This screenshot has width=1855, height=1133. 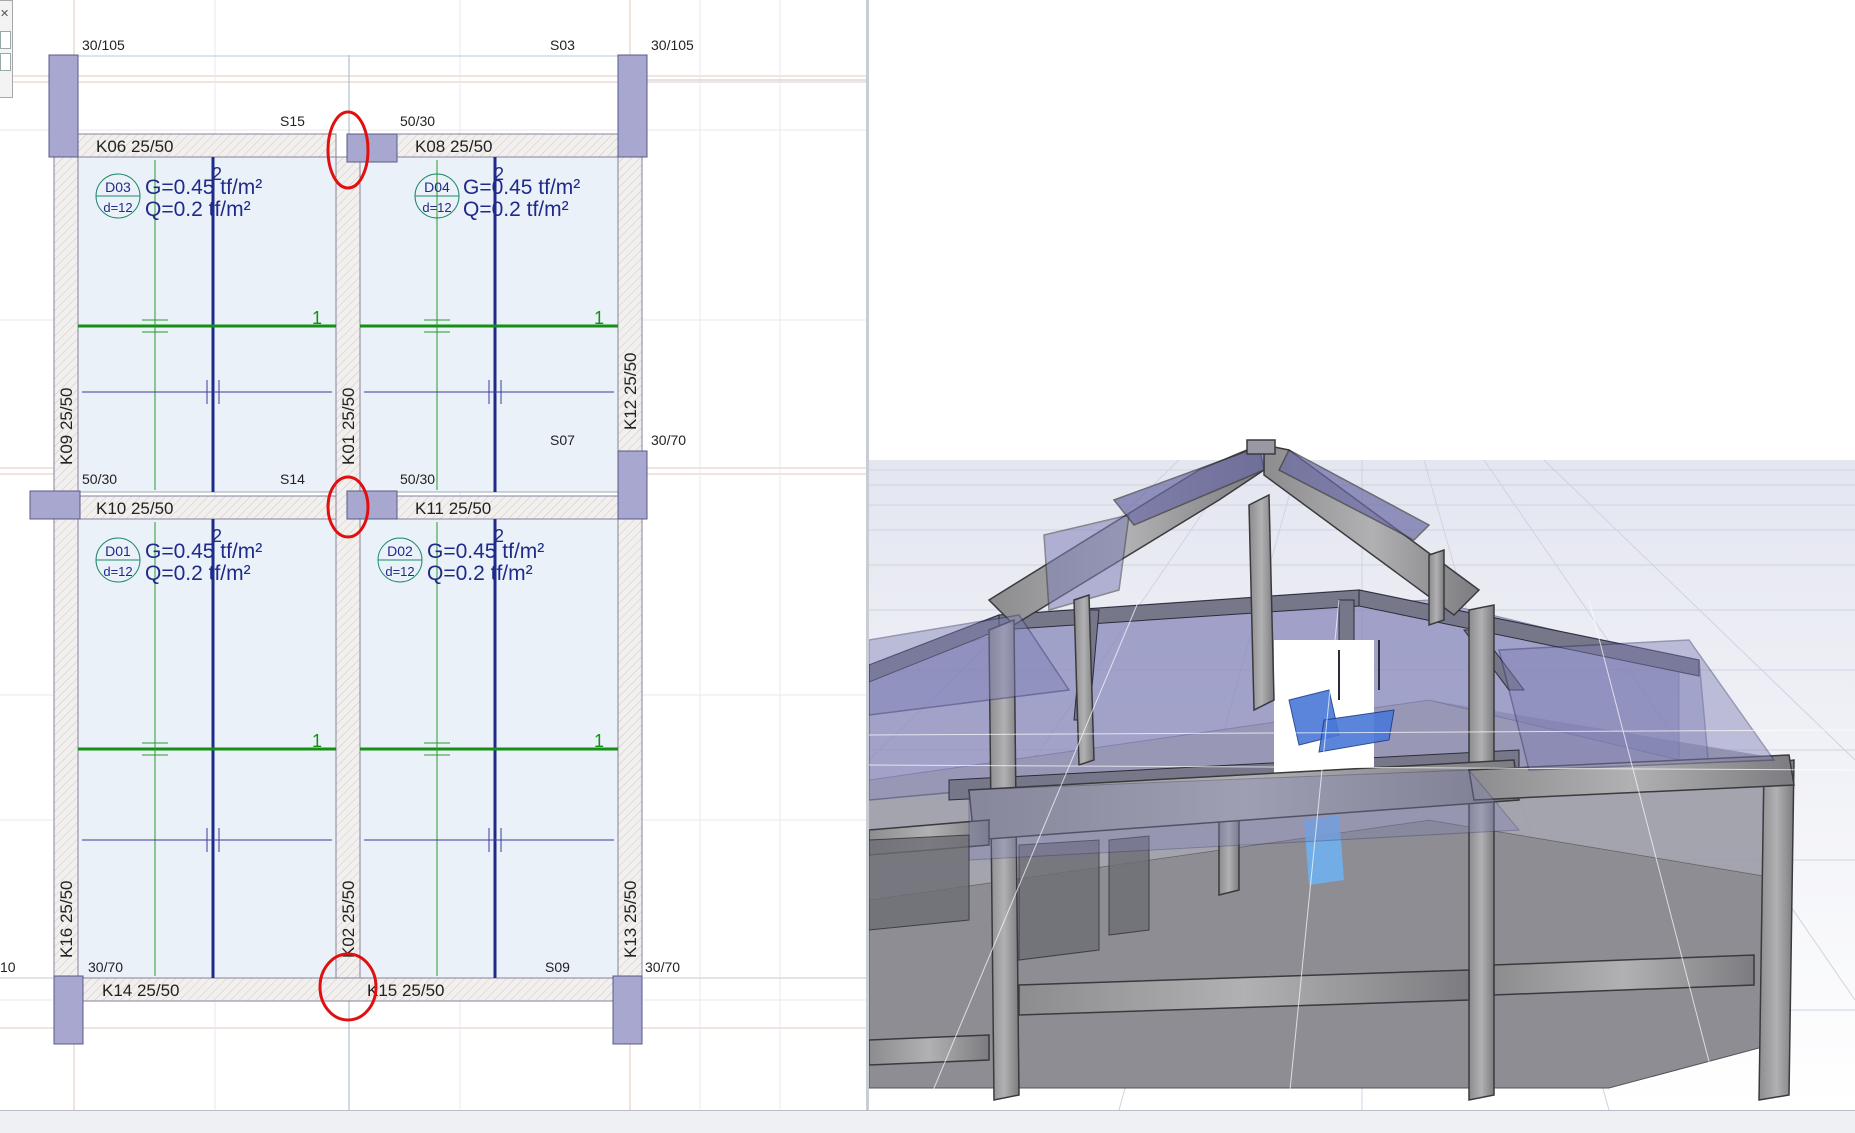 I want to click on beam-label-k11: K11 25/50, so click(x=453, y=508).